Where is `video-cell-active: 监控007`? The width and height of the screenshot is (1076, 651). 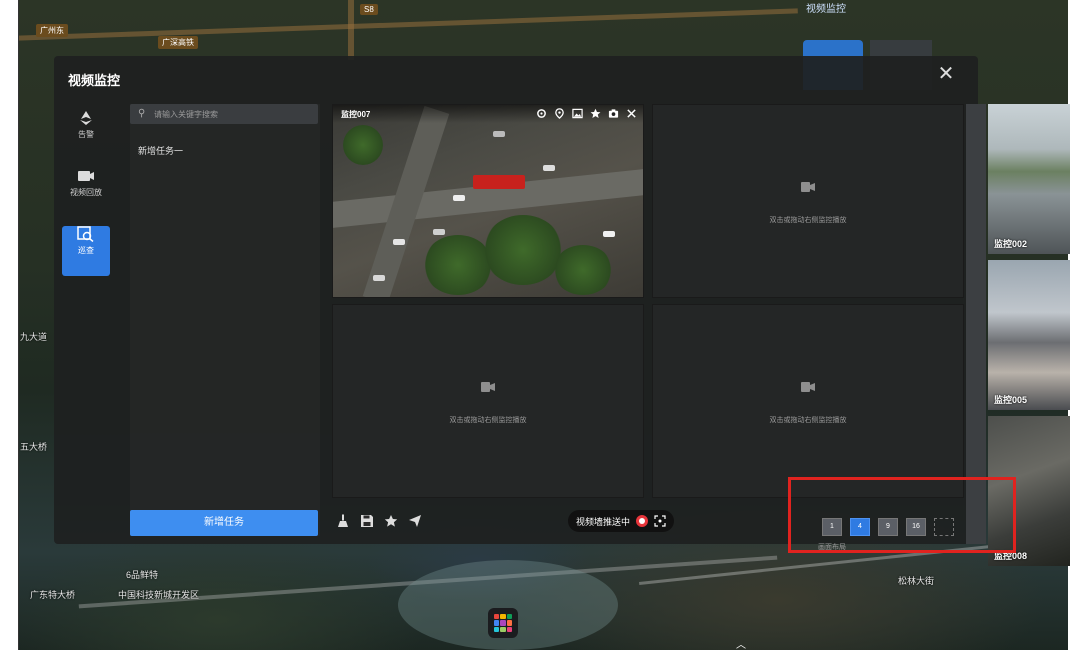
video-cell-active: 监控007 is located at coordinates (488, 201).